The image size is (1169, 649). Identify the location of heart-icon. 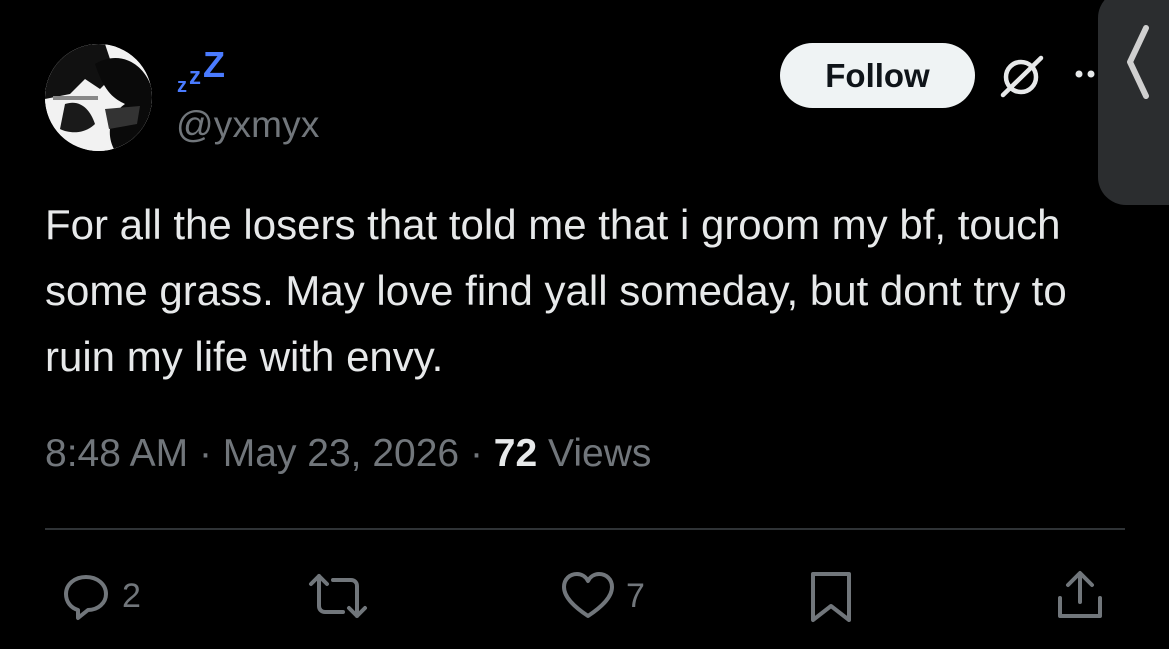
(588, 595).